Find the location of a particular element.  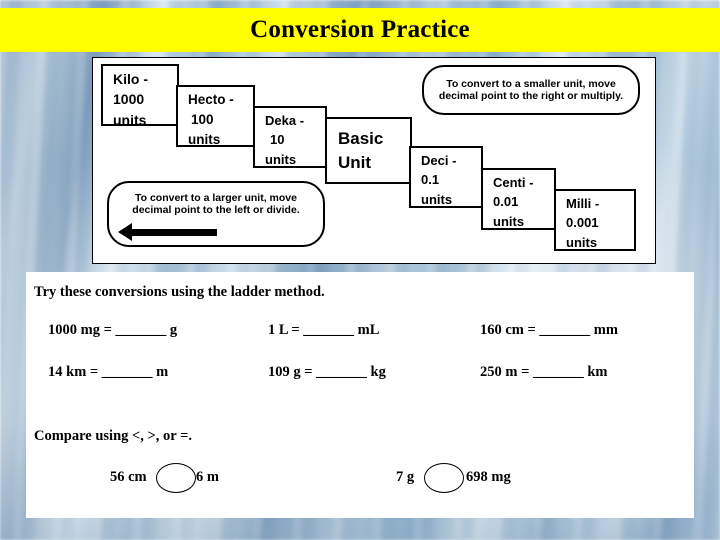

conversion-item-2: 1 L = _______ mL is located at coordinates (324, 330).